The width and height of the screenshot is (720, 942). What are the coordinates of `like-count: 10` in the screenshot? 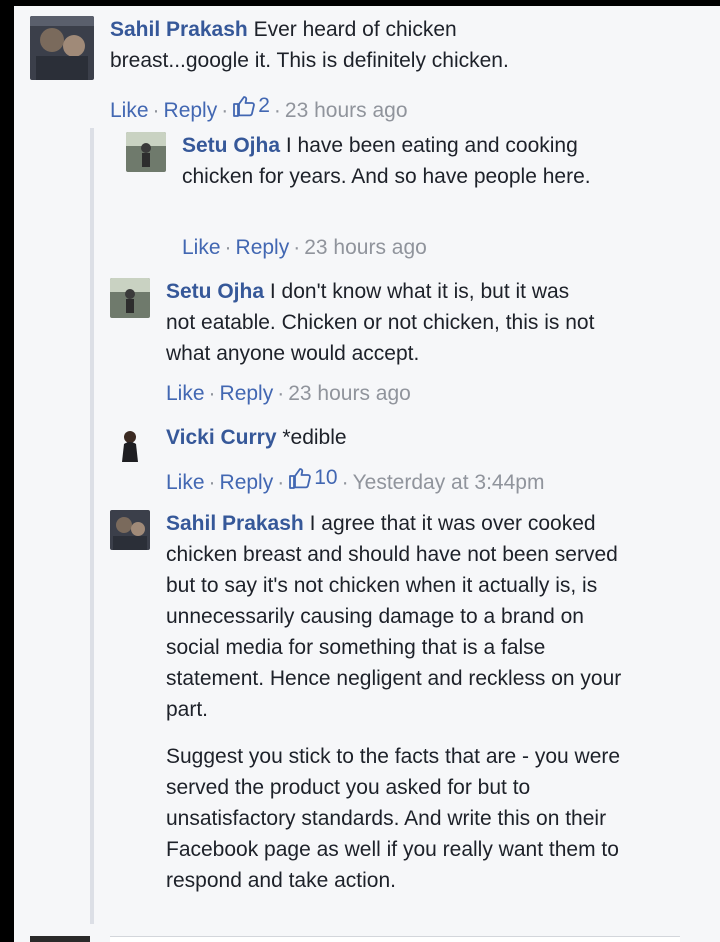 It's located at (313, 478).